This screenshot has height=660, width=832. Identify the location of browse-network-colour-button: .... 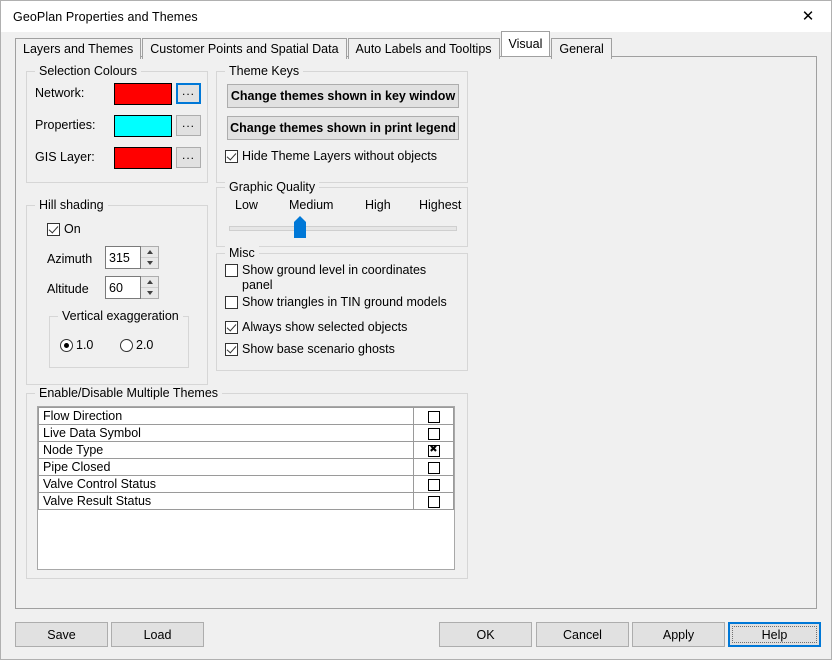
(188, 93).